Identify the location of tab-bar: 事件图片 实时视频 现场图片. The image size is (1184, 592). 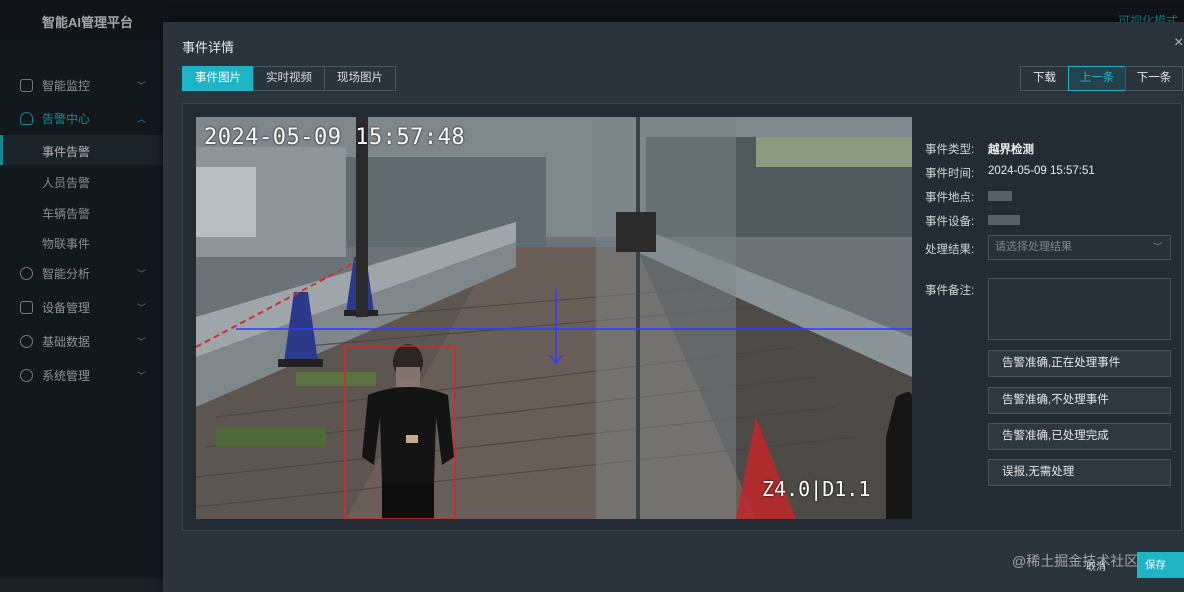
(289, 78).